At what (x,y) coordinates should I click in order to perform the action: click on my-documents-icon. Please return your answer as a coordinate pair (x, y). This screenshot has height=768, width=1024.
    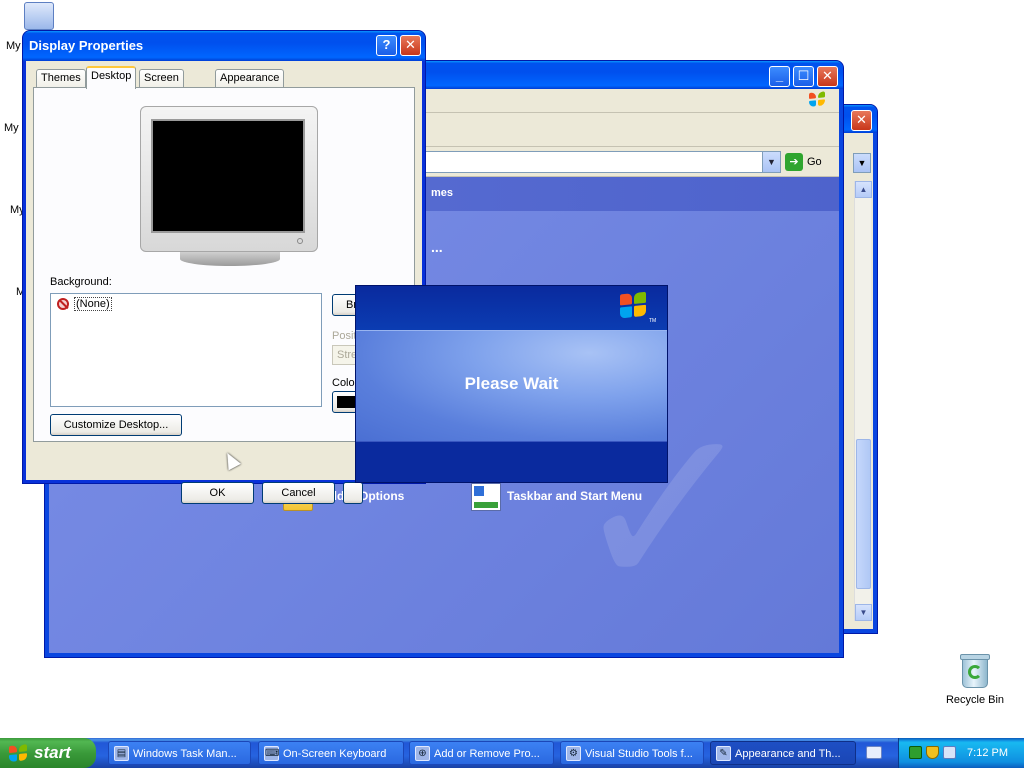
    Looking at the image, I should click on (39, 16).